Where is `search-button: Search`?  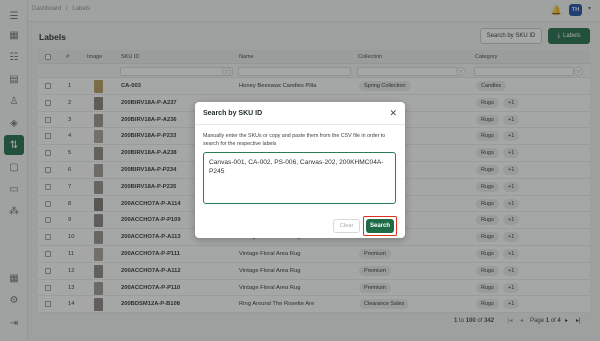 search-button: Search is located at coordinates (380, 226).